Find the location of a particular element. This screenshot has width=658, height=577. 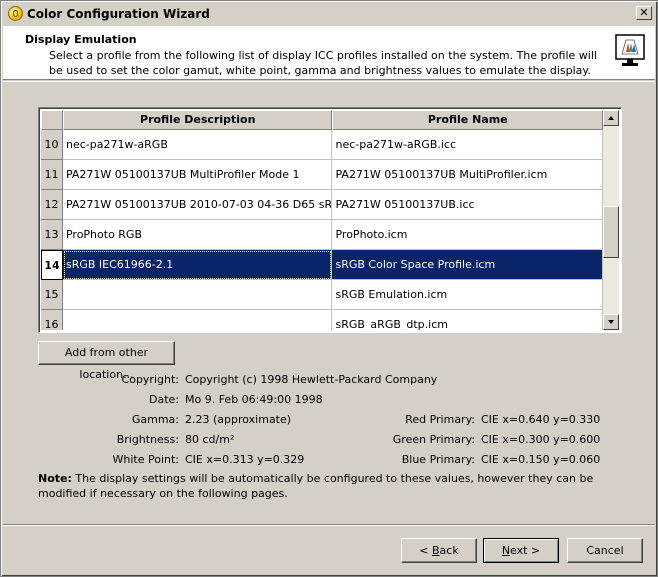

gamma-value: 2.23 (approximate) is located at coordinates (238, 419).